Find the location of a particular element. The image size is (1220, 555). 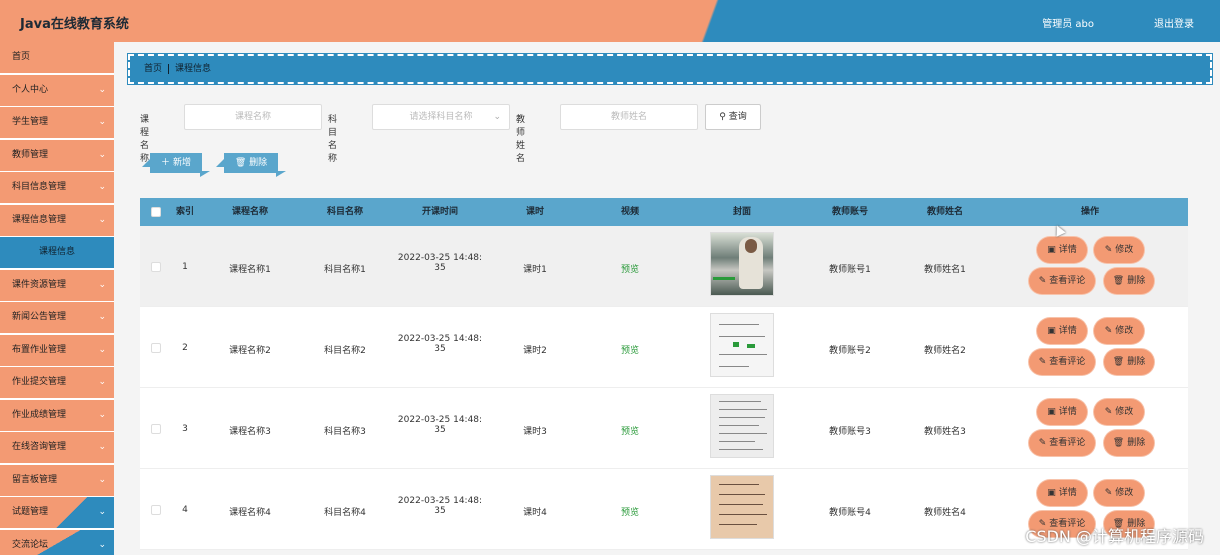

sidebar-item-students: 学生管理 ⌄ is located at coordinates (57, 122).